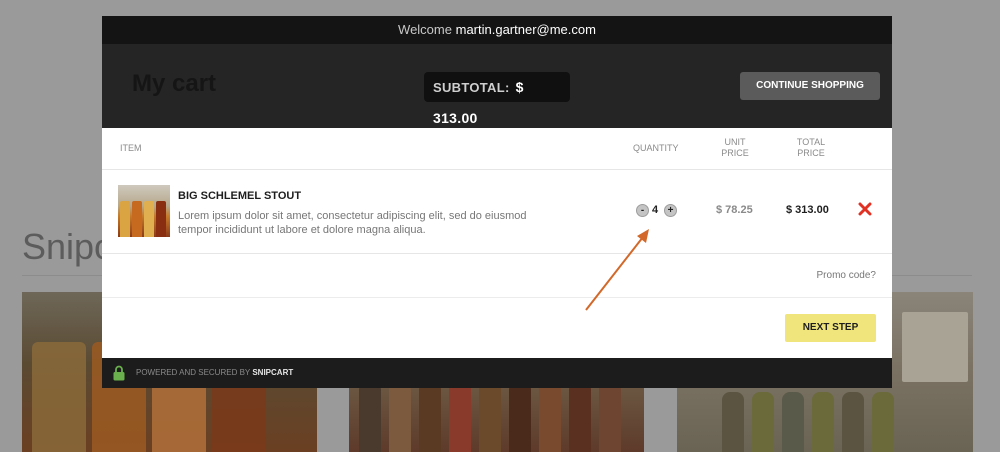  What do you see at coordinates (144, 211) in the screenshot?
I see `product-thumbnail` at bounding box center [144, 211].